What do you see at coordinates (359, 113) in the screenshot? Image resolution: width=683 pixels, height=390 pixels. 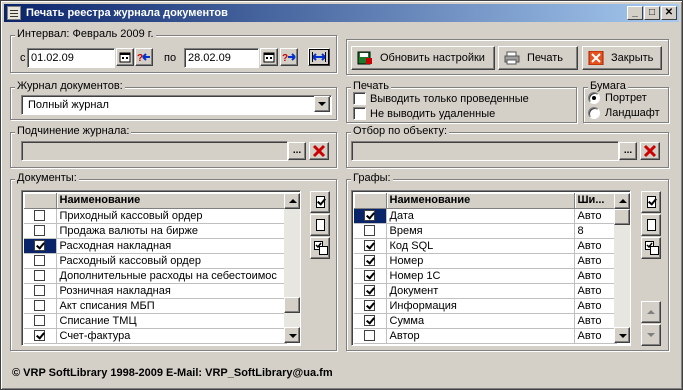 I see `no-deleted-checkbox` at bounding box center [359, 113].